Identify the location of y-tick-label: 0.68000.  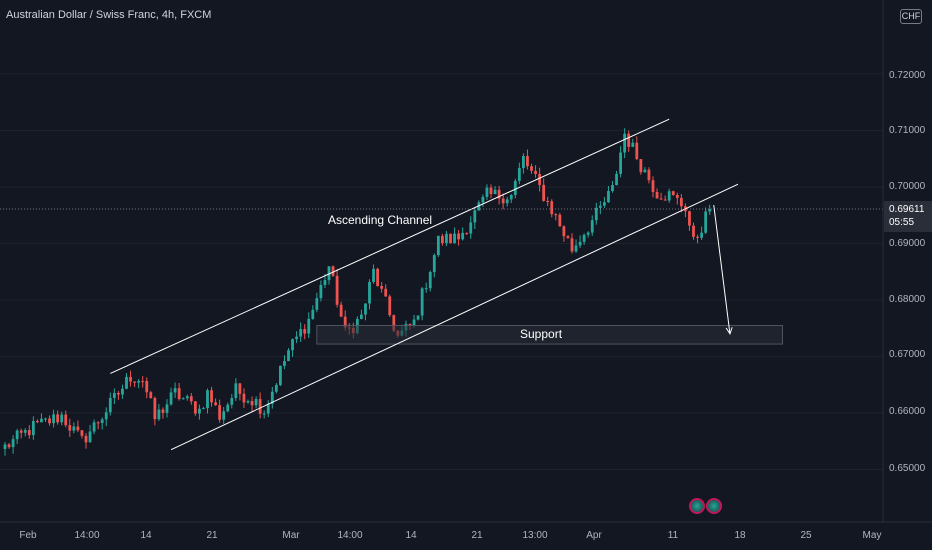
(907, 299).